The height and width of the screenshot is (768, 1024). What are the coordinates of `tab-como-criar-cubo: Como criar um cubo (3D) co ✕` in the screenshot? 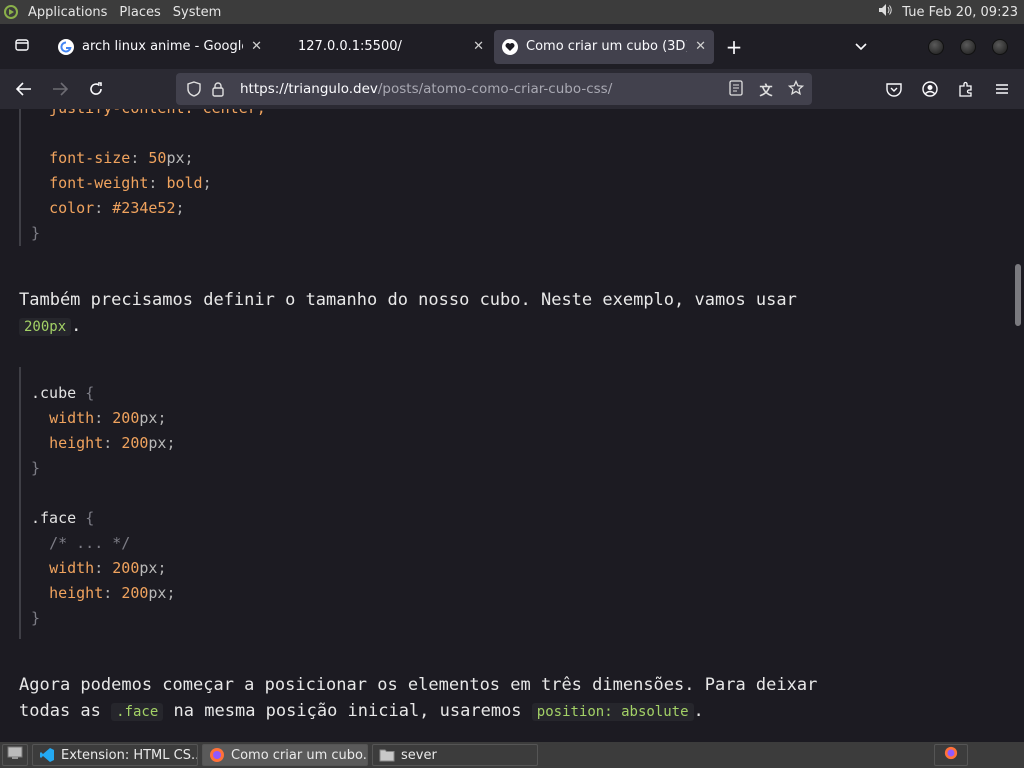 It's located at (604, 46).